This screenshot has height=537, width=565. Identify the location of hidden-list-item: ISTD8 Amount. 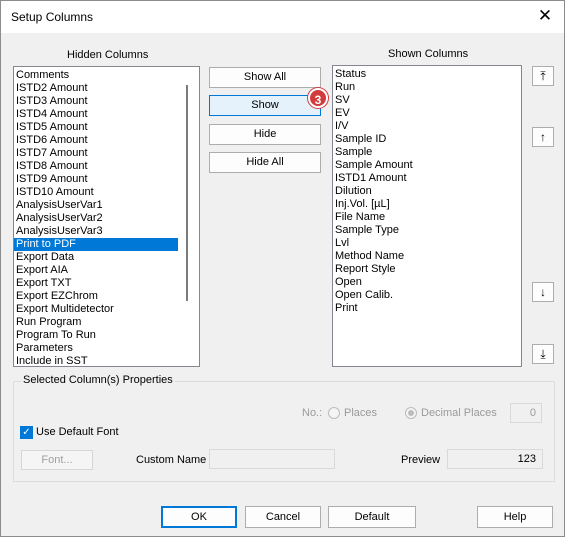
(106, 166).